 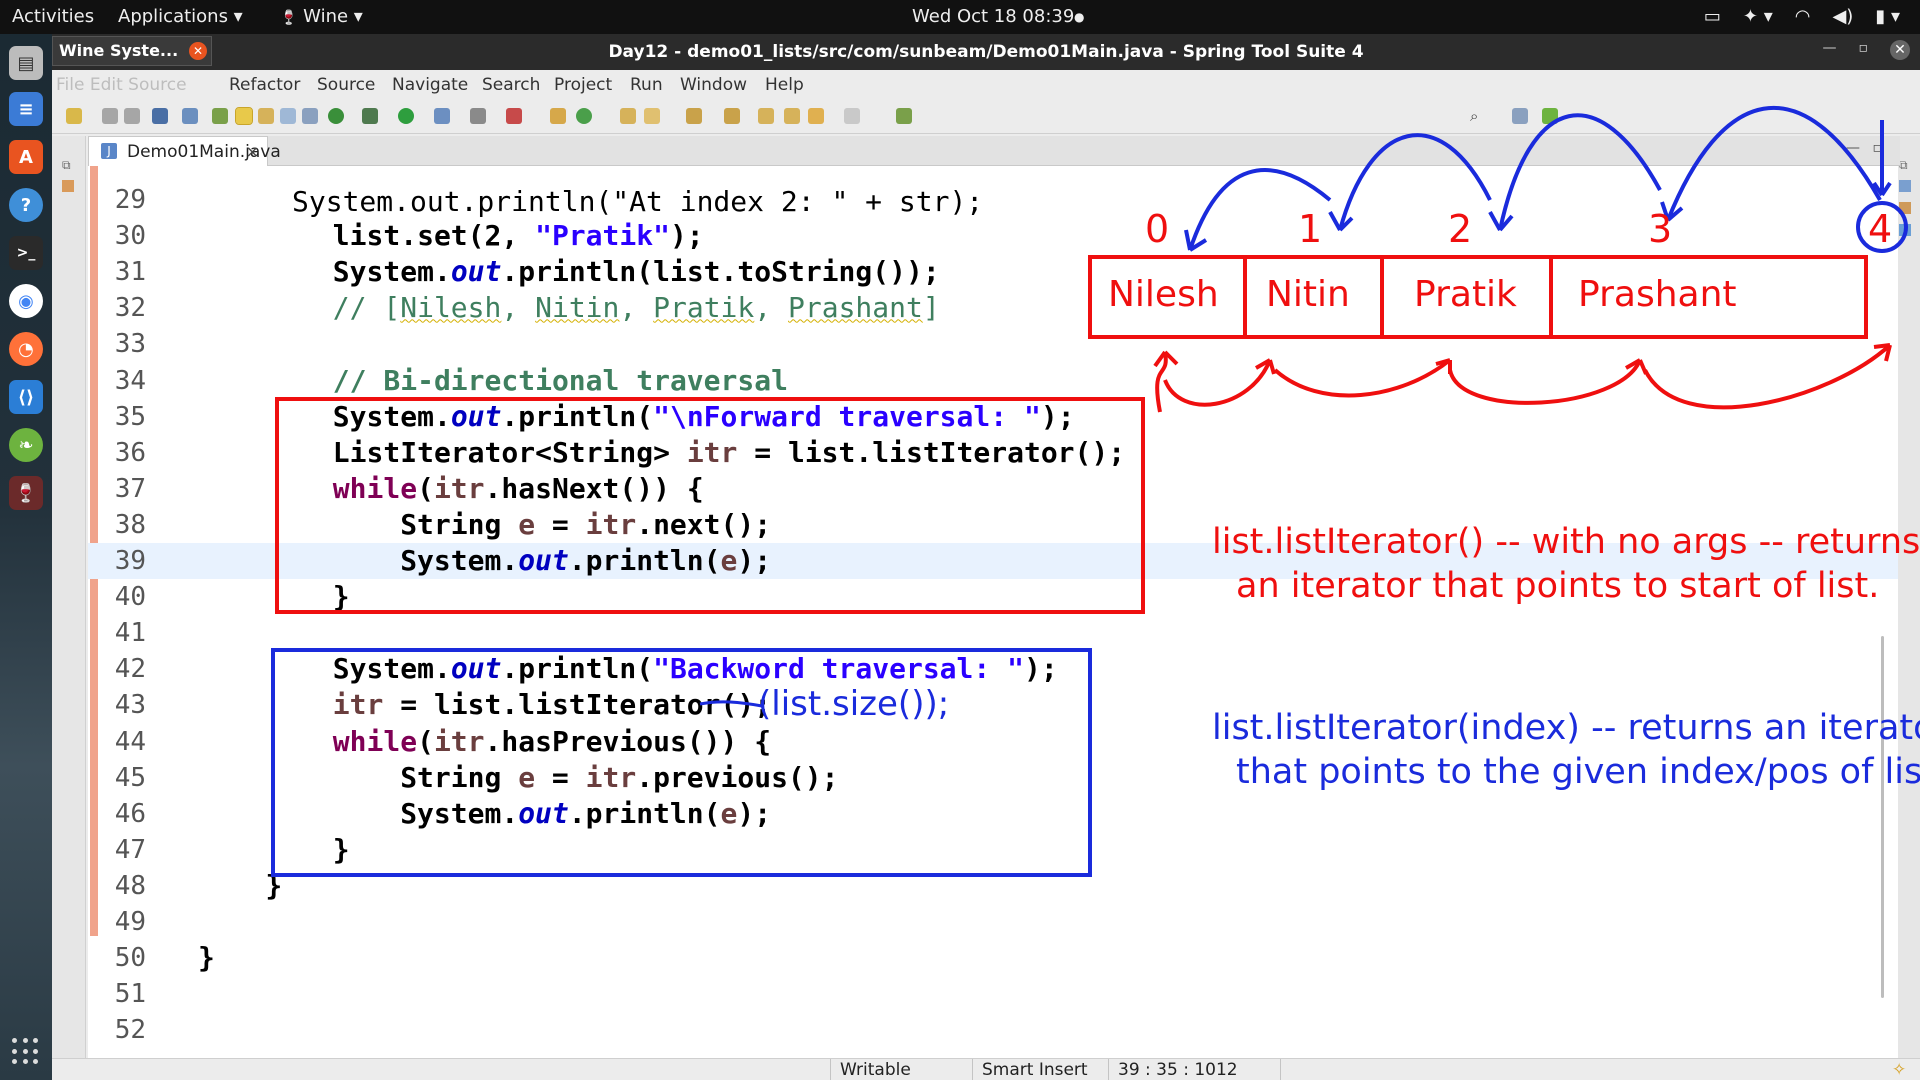 I want to click on display-icon: ▭, so click(x=1712, y=16).